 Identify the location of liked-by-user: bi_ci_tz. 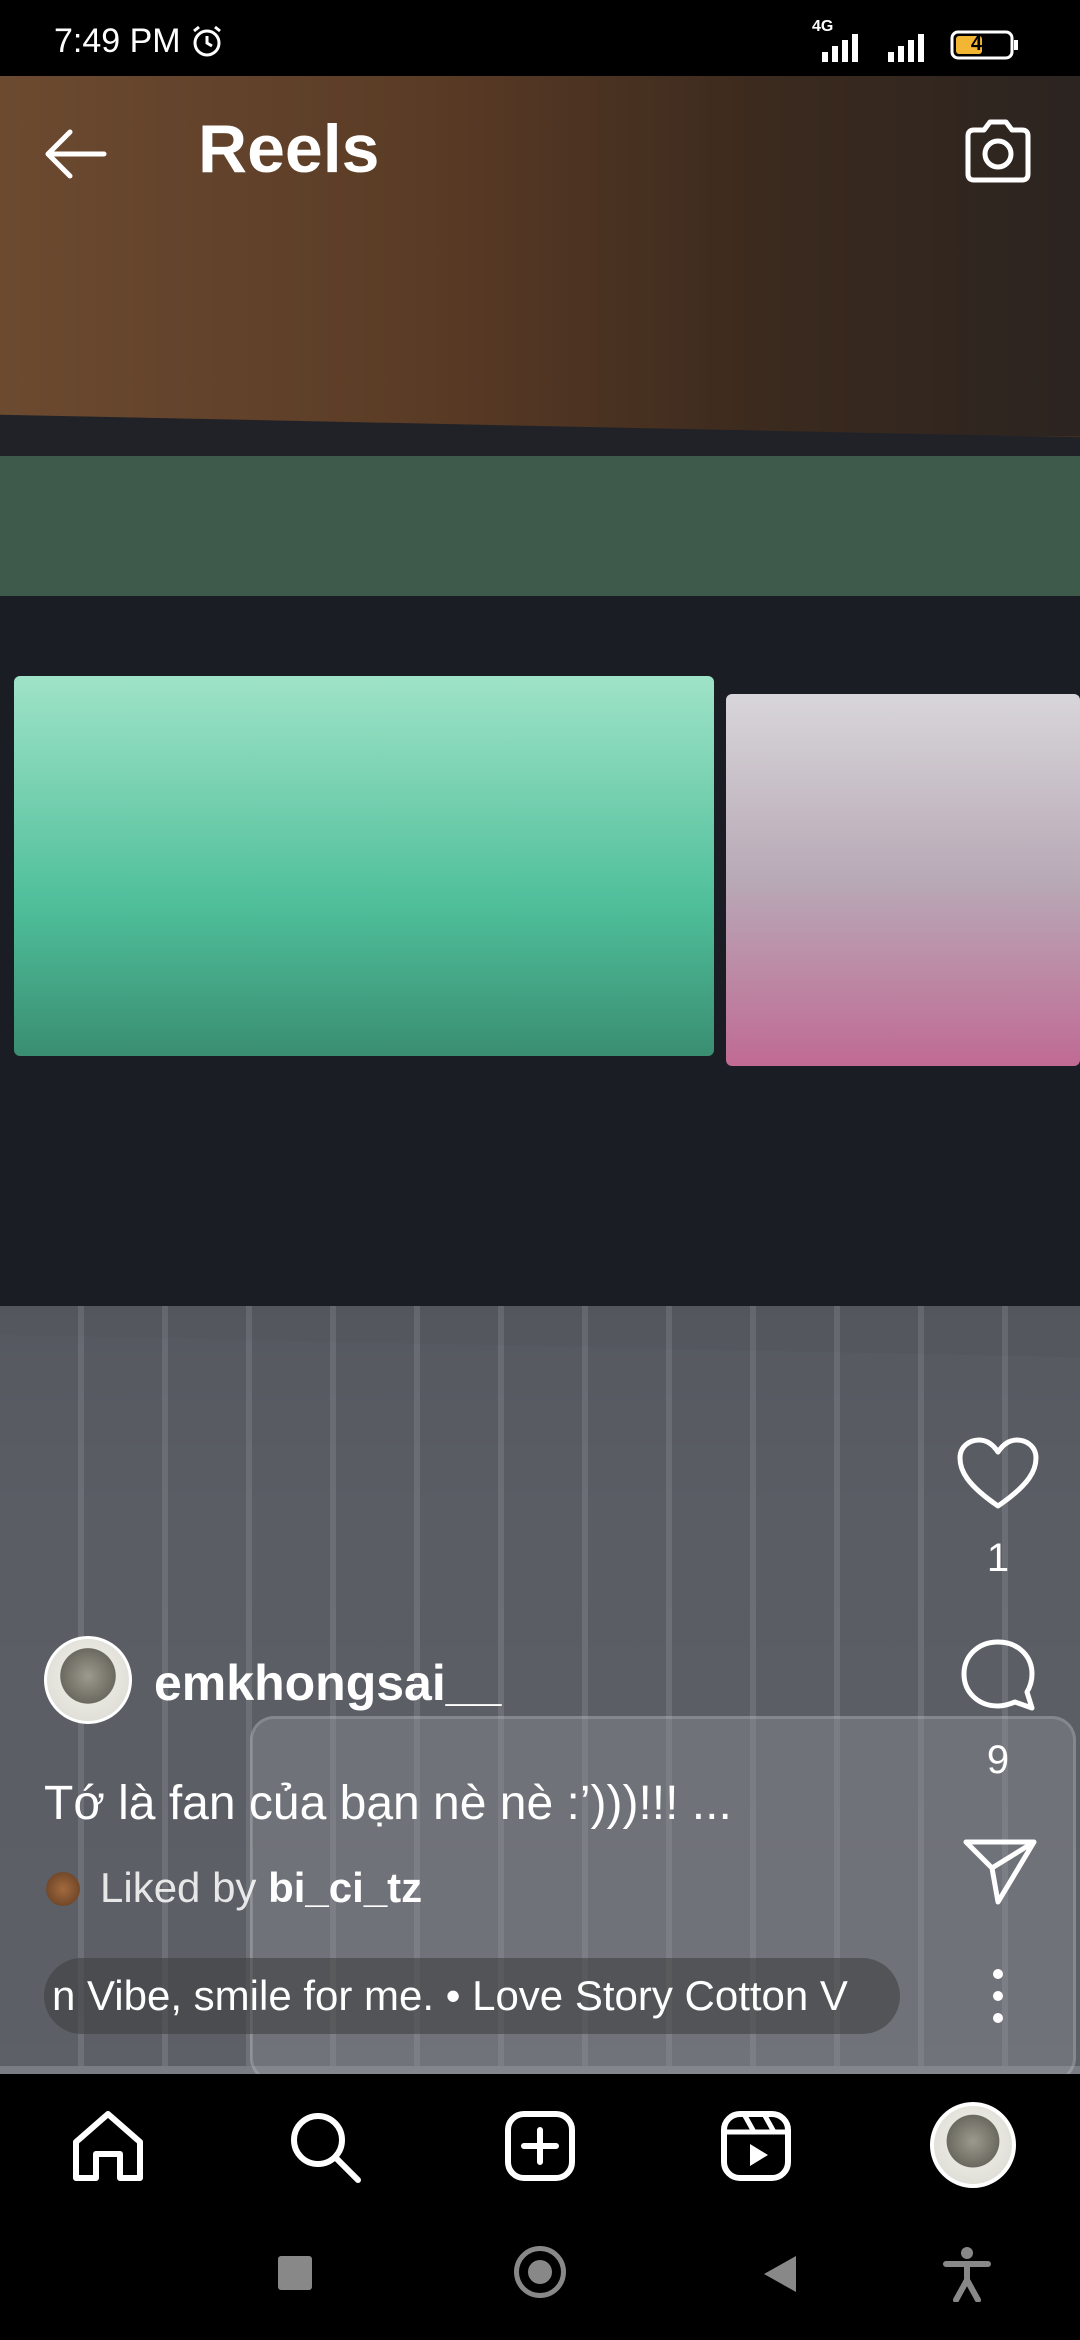
(345, 1887).